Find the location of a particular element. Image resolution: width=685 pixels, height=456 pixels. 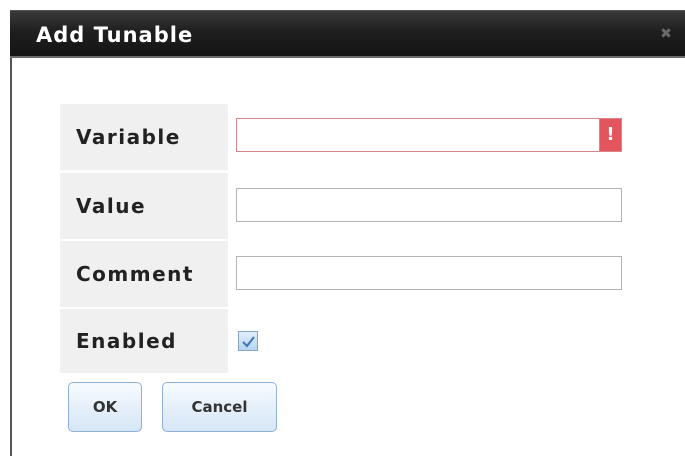

close-icon: ✖ is located at coordinates (666, 34).